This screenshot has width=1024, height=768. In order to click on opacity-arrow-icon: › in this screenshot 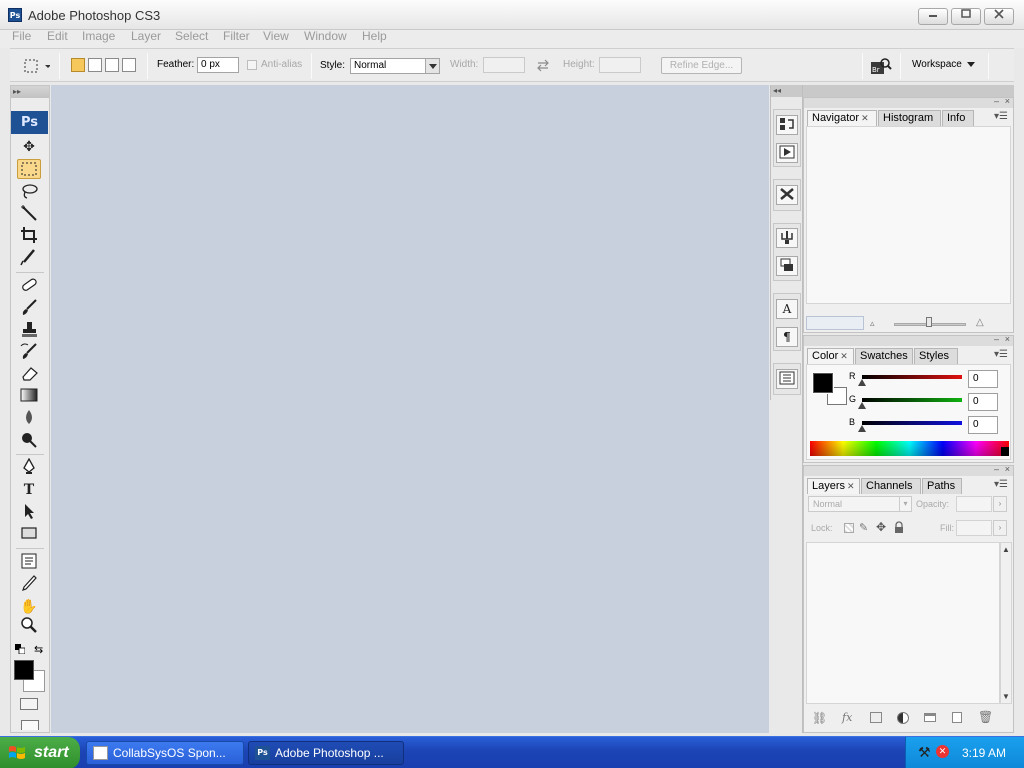, I will do `click(1000, 504)`.